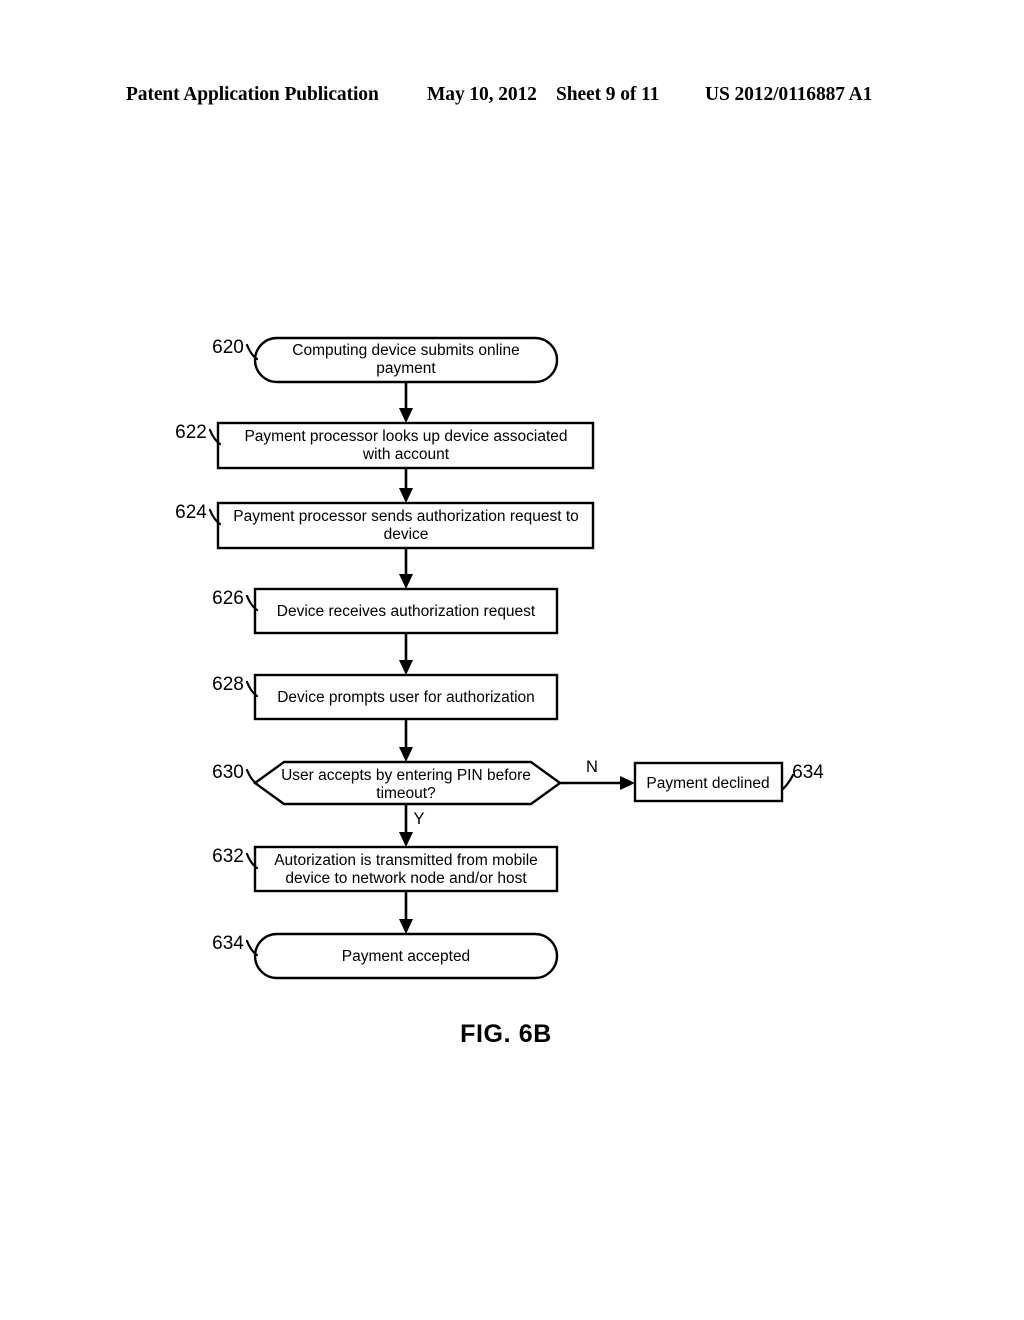  Describe the element at coordinates (228, 598) in the screenshot. I see `flow-ref-626: 626` at that location.